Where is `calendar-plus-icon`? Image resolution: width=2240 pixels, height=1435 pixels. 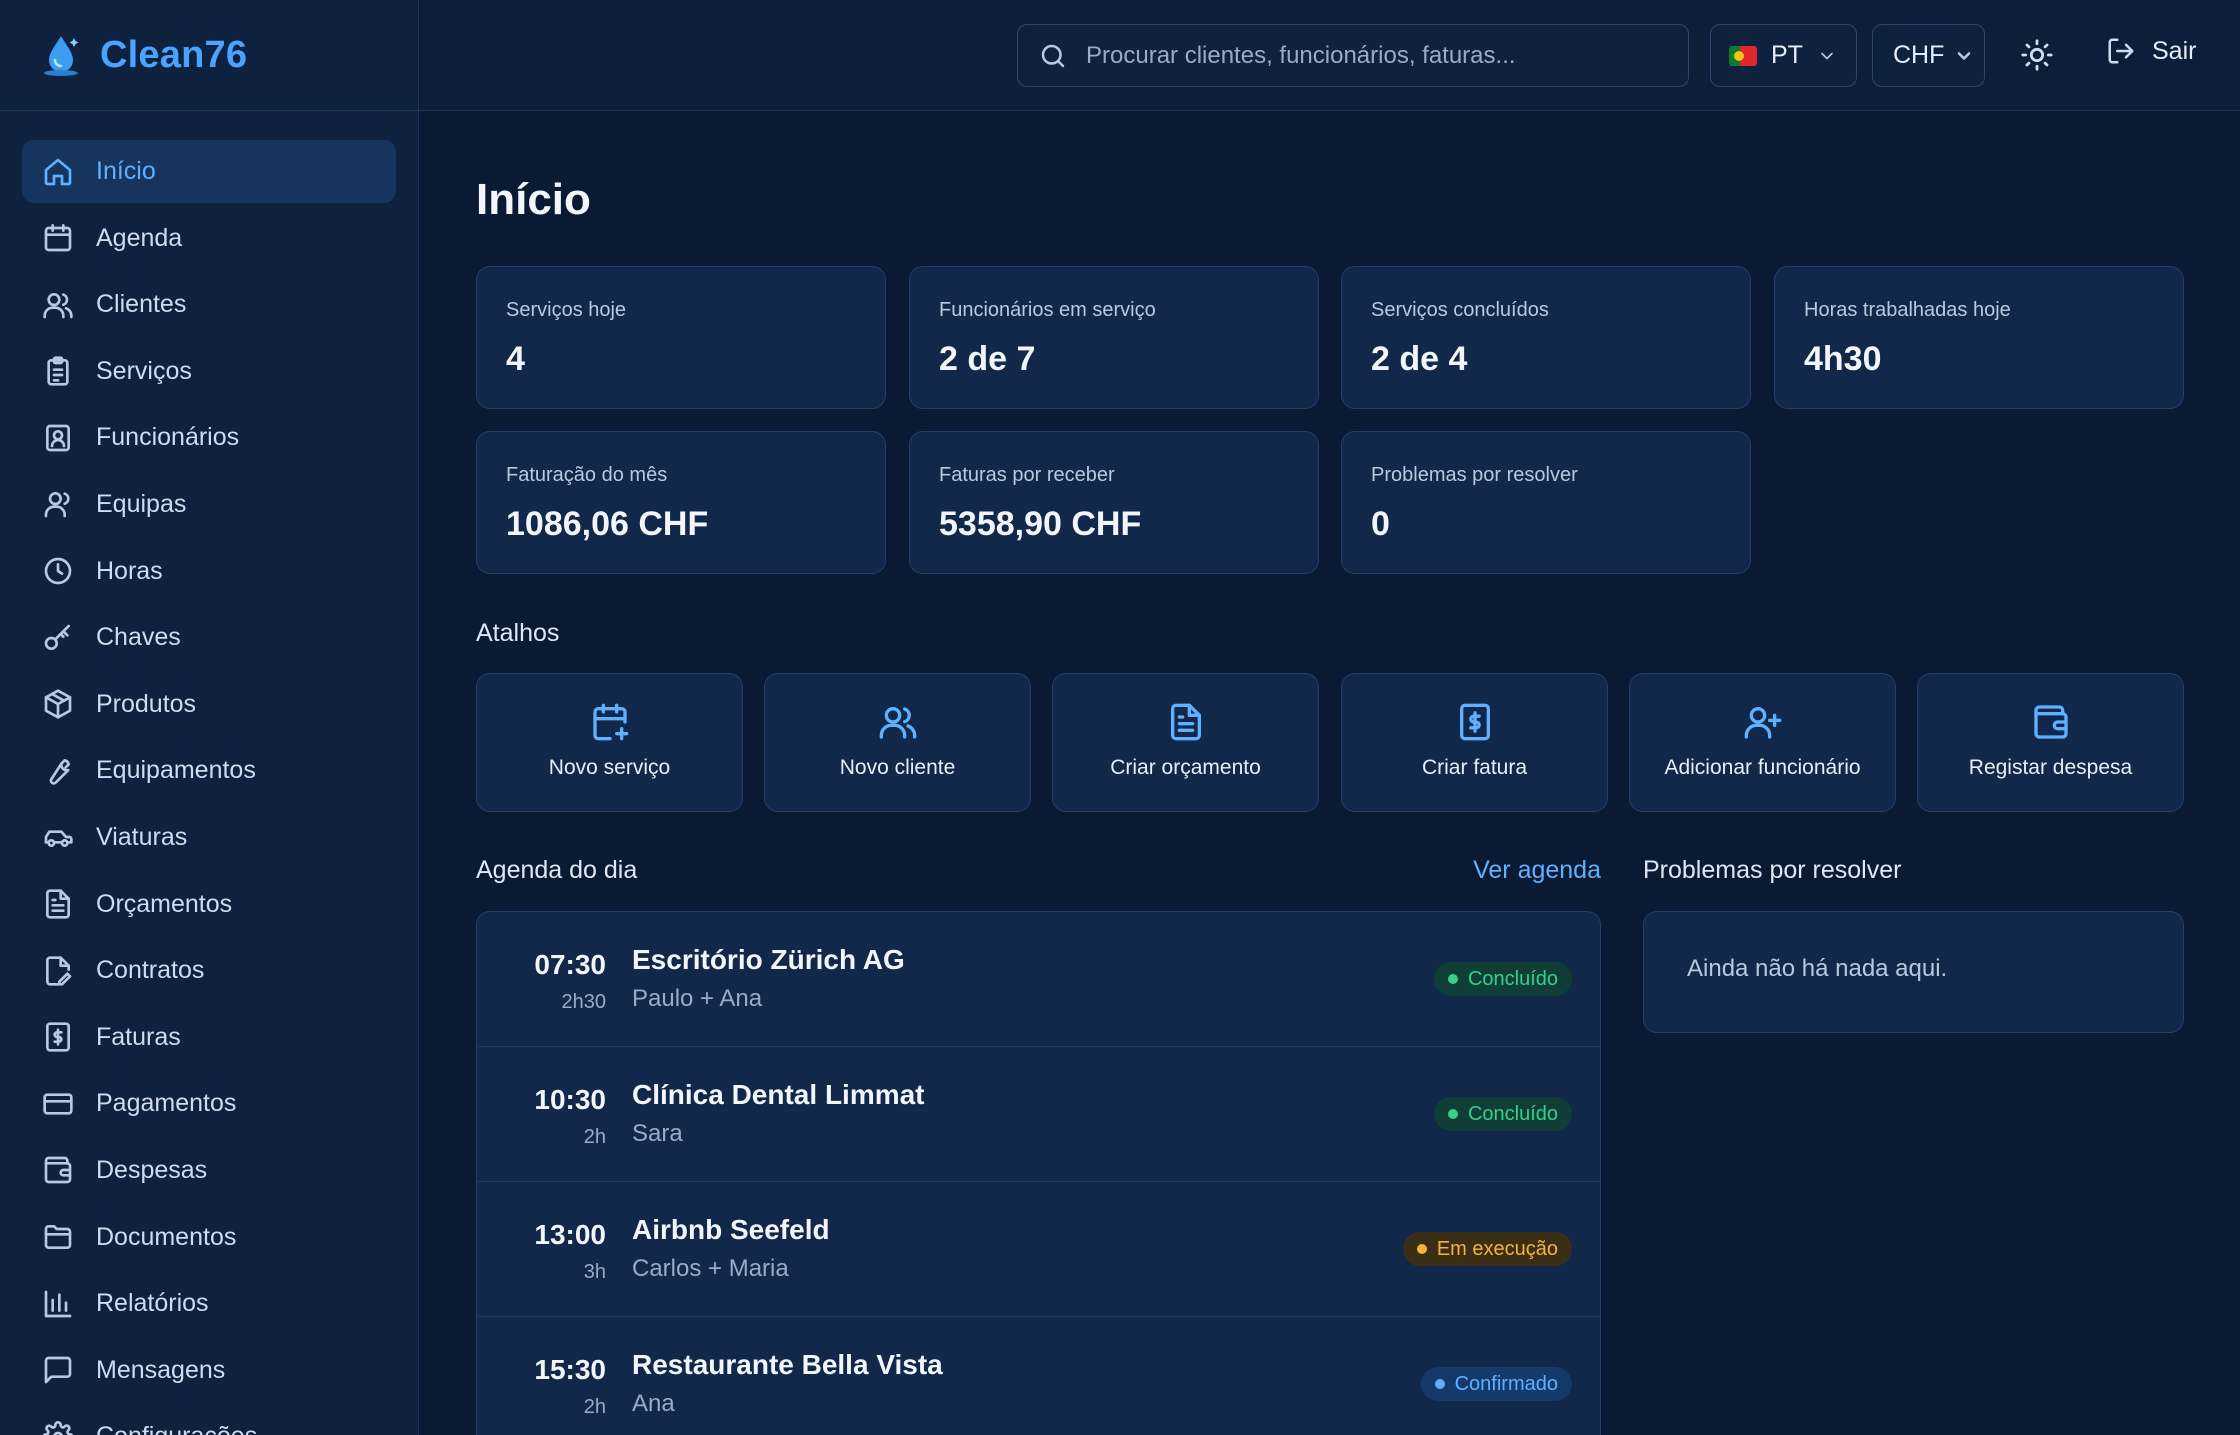 calendar-plus-icon is located at coordinates (610, 722).